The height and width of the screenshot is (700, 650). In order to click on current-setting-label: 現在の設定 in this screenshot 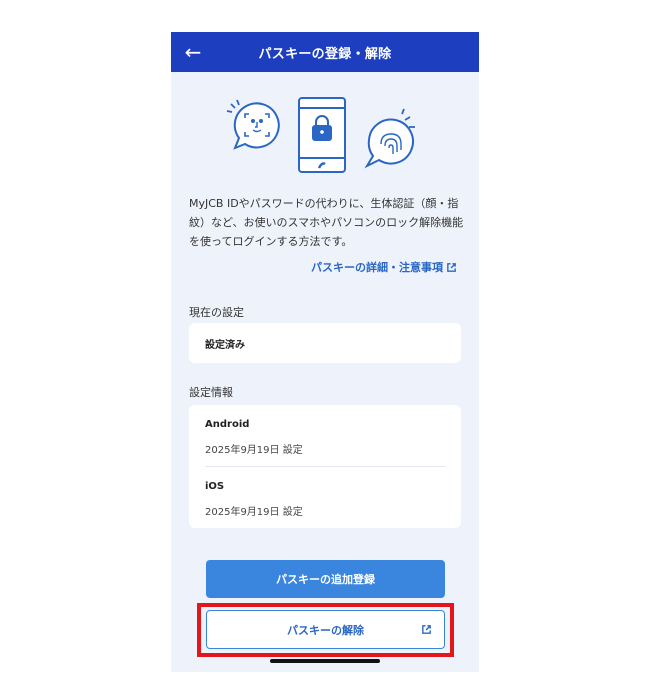, I will do `click(216, 312)`.